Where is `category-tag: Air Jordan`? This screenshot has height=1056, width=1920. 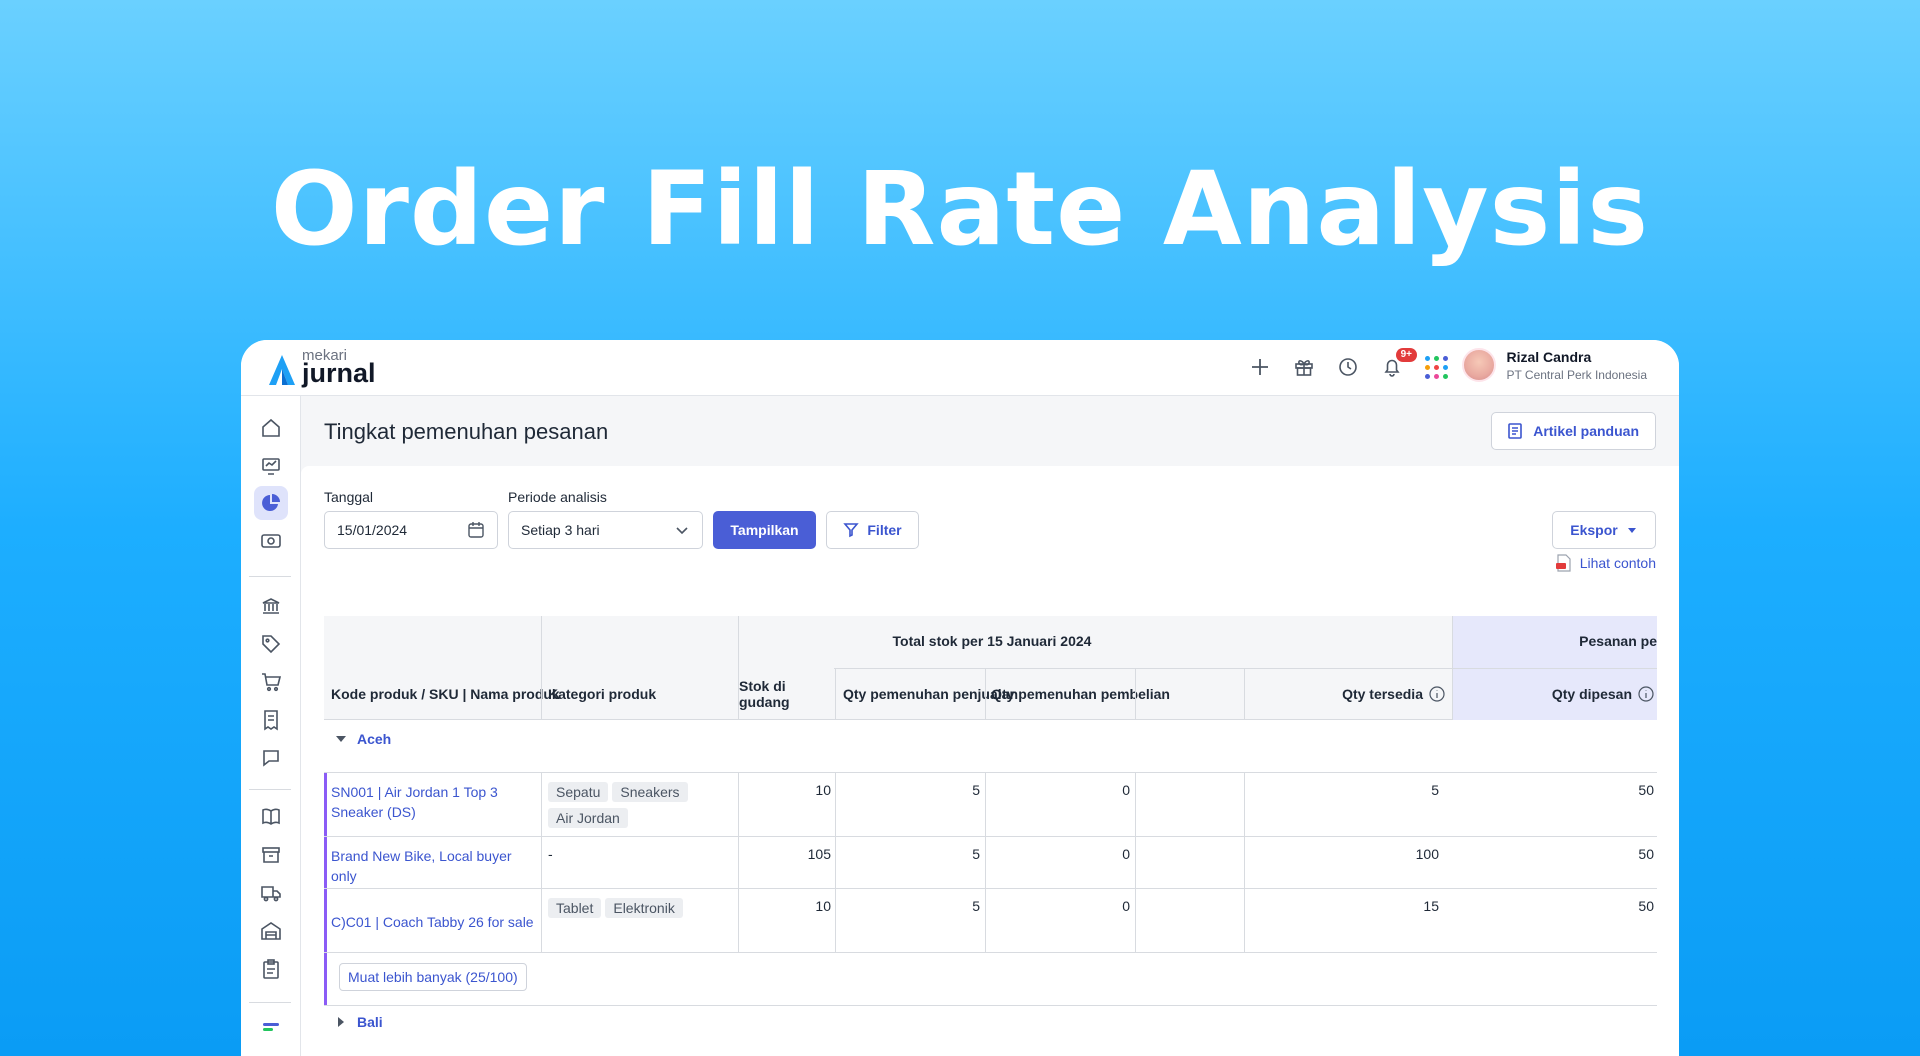 category-tag: Air Jordan is located at coordinates (588, 818).